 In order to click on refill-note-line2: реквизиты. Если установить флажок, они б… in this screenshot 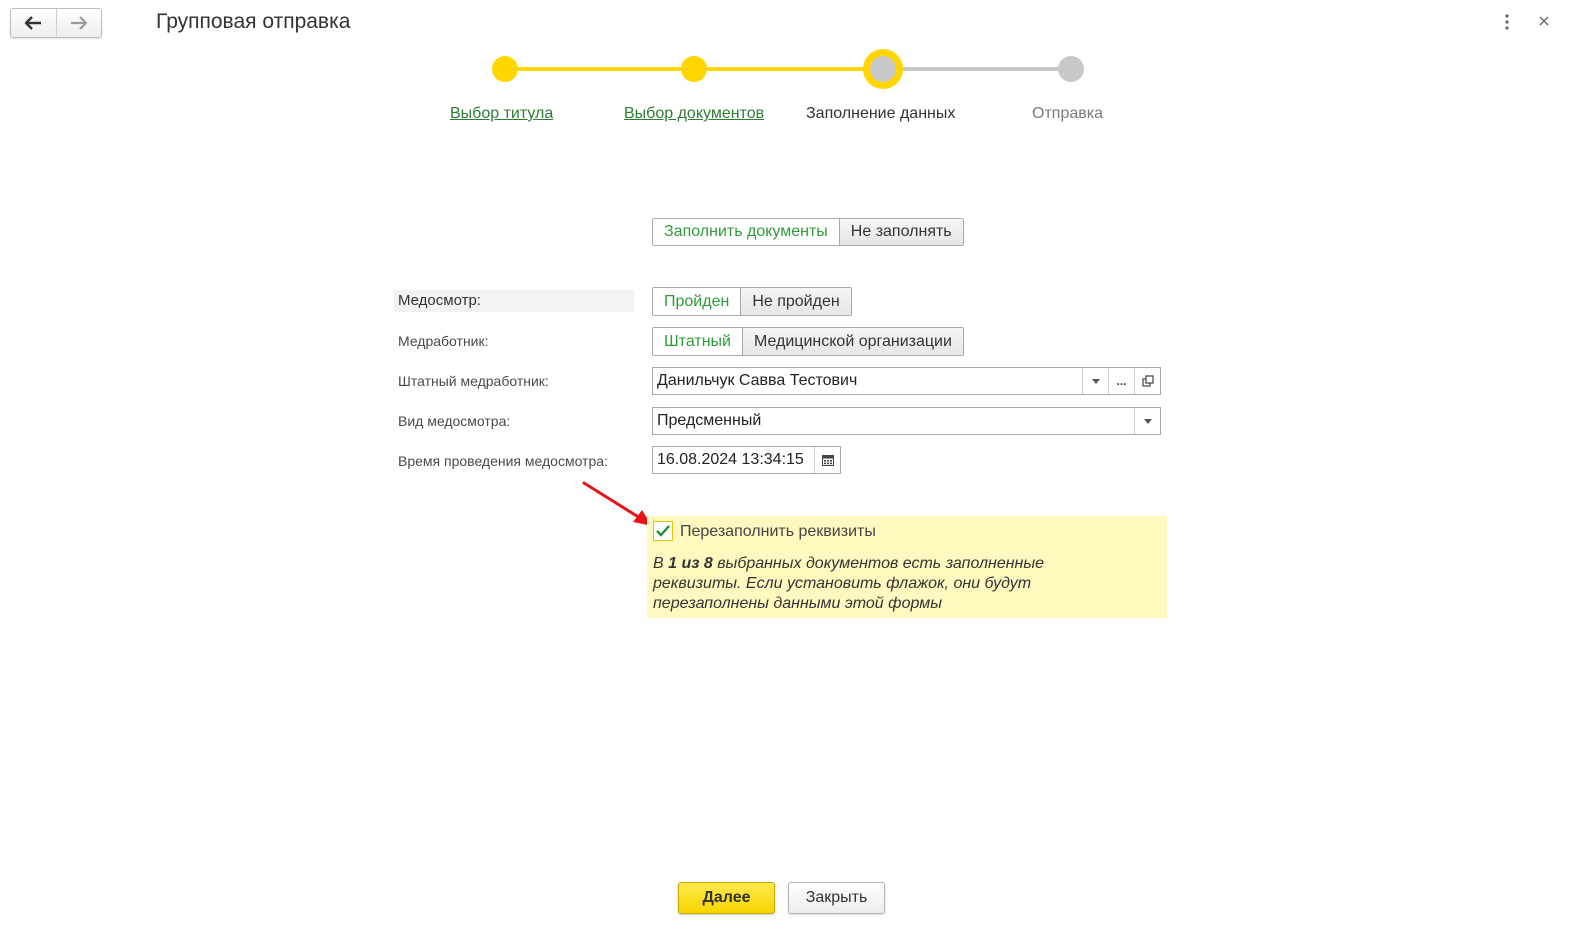, I will do `click(842, 583)`.